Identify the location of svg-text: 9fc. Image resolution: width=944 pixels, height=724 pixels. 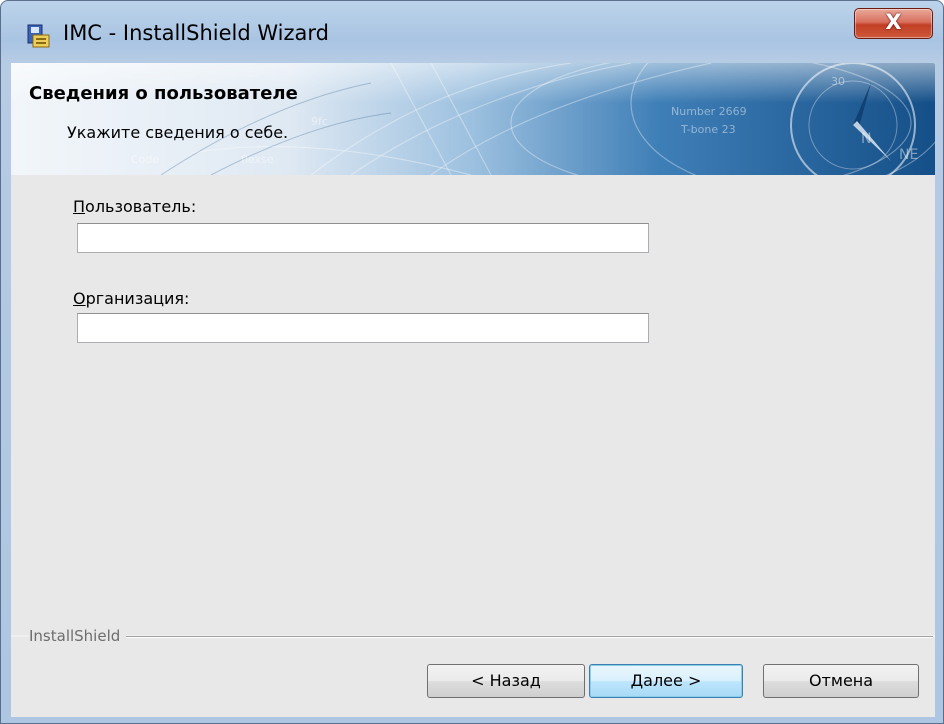
(319, 121).